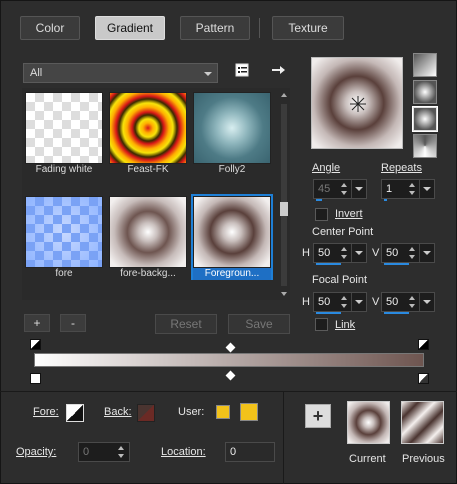 This screenshot has height=484, width=457. Describe the element at coordinates (319, 200) in the screenshot. I see `angle-level` at that location.